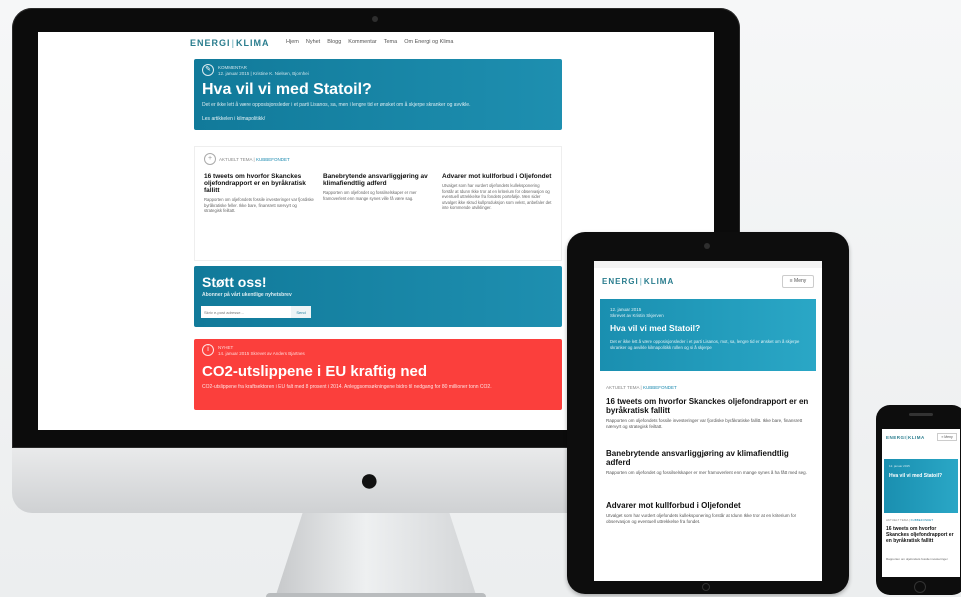 This screenshot has height=597, width=961. Describe the element at coordinates (910, 520) in the screenshot. I see `phone-articles-label: AKTUELT TEMA | KUBBEFONDET` at that location.